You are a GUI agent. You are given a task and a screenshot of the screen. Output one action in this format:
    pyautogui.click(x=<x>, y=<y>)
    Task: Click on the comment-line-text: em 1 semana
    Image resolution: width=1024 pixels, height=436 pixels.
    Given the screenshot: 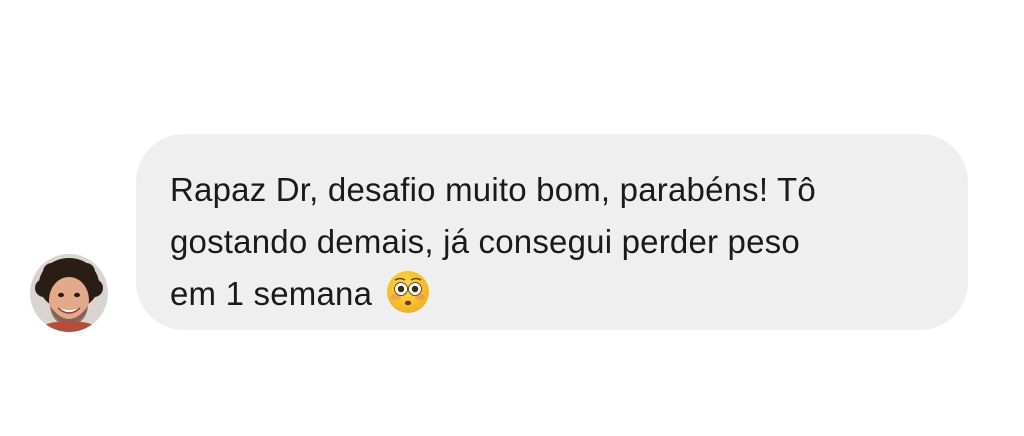 What is the action you would take?
    pyautogui.click(x=271, y=293)
    